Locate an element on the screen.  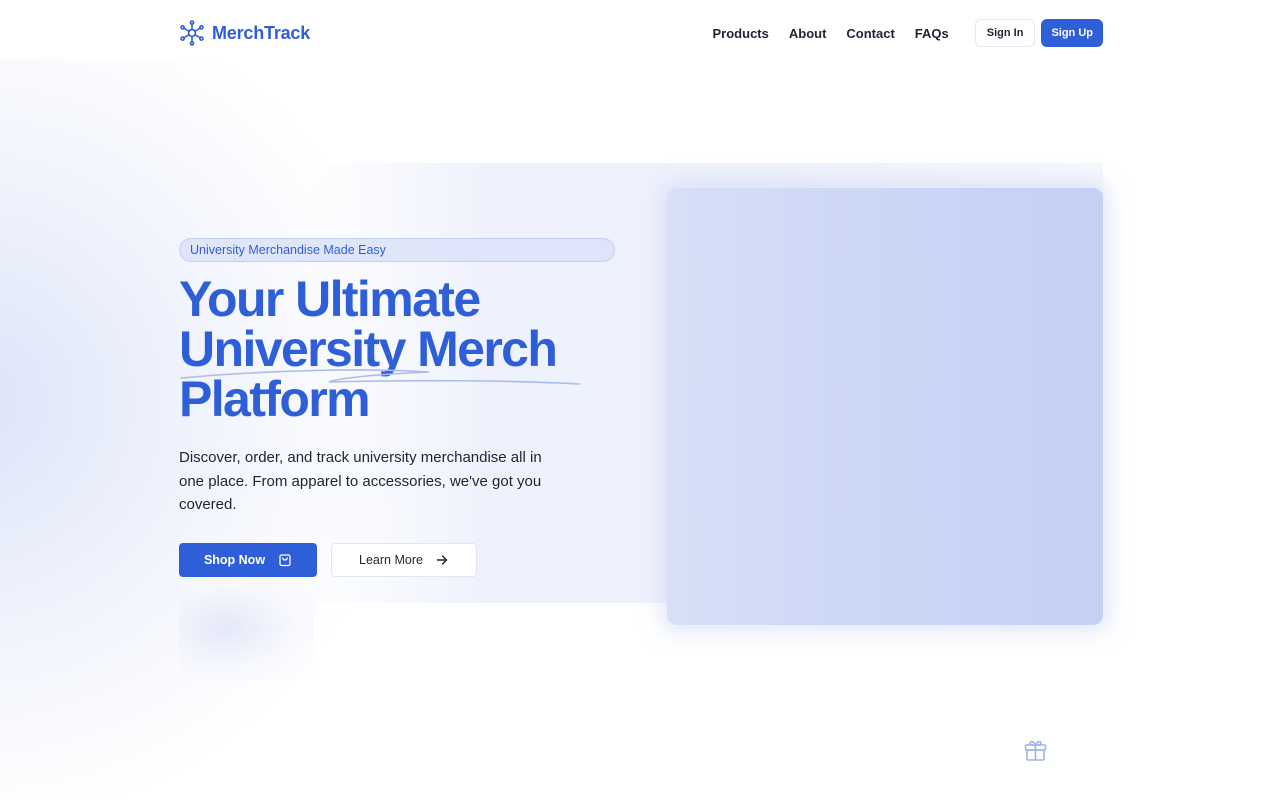
hero-headline: Your Ultimate University Merch Platform is located at coordinates (409, 349).